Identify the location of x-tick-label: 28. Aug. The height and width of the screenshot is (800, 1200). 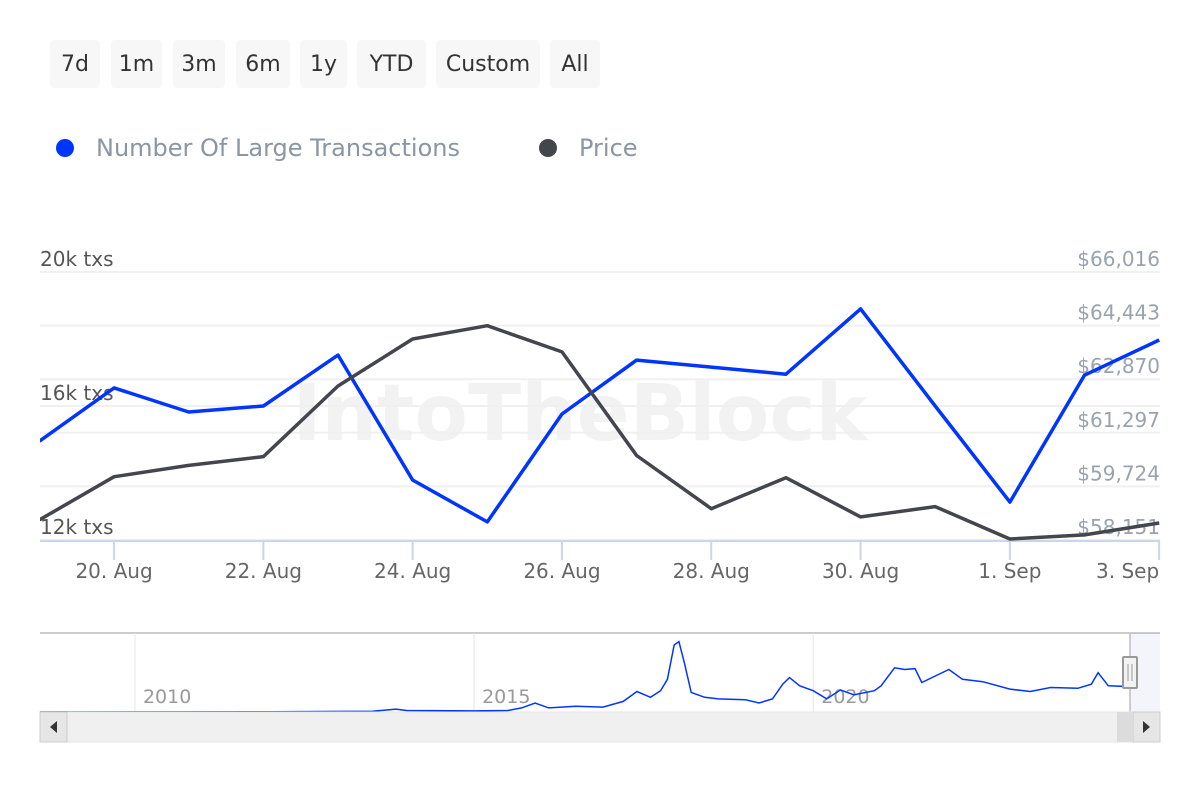
(711, 571).